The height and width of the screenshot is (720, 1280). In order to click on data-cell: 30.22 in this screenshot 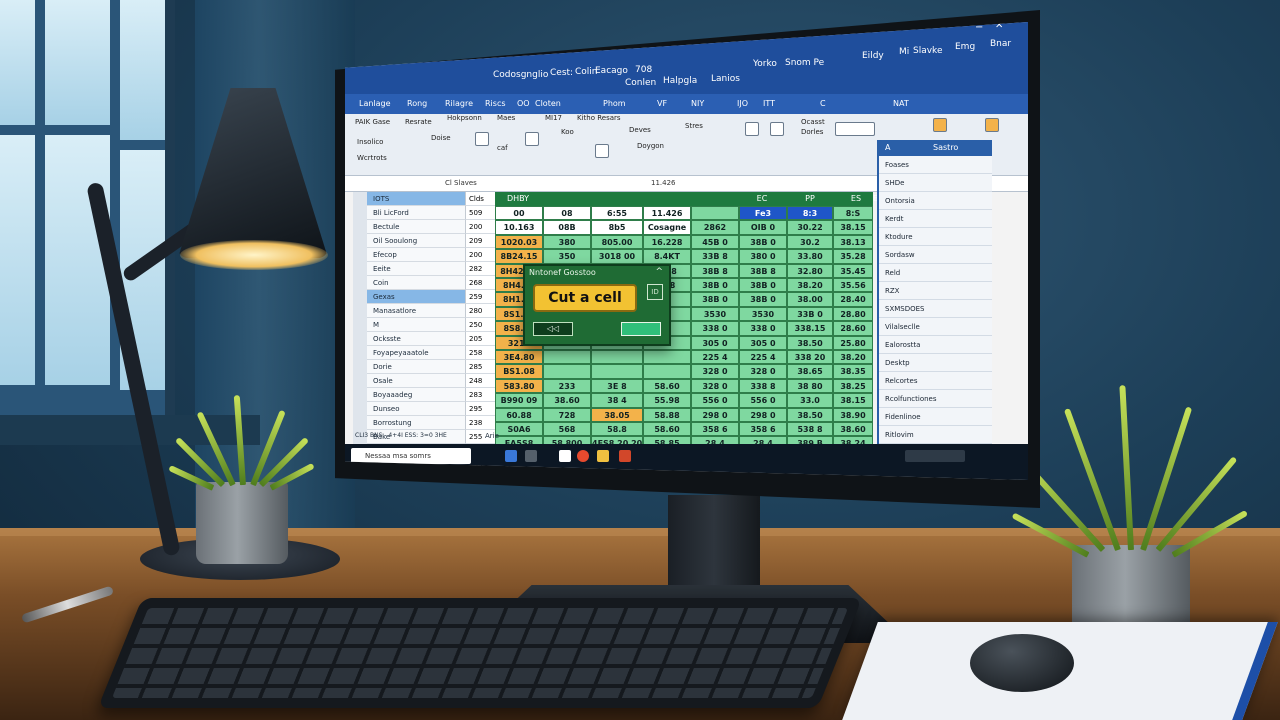, I will do `click(810, 227)`.